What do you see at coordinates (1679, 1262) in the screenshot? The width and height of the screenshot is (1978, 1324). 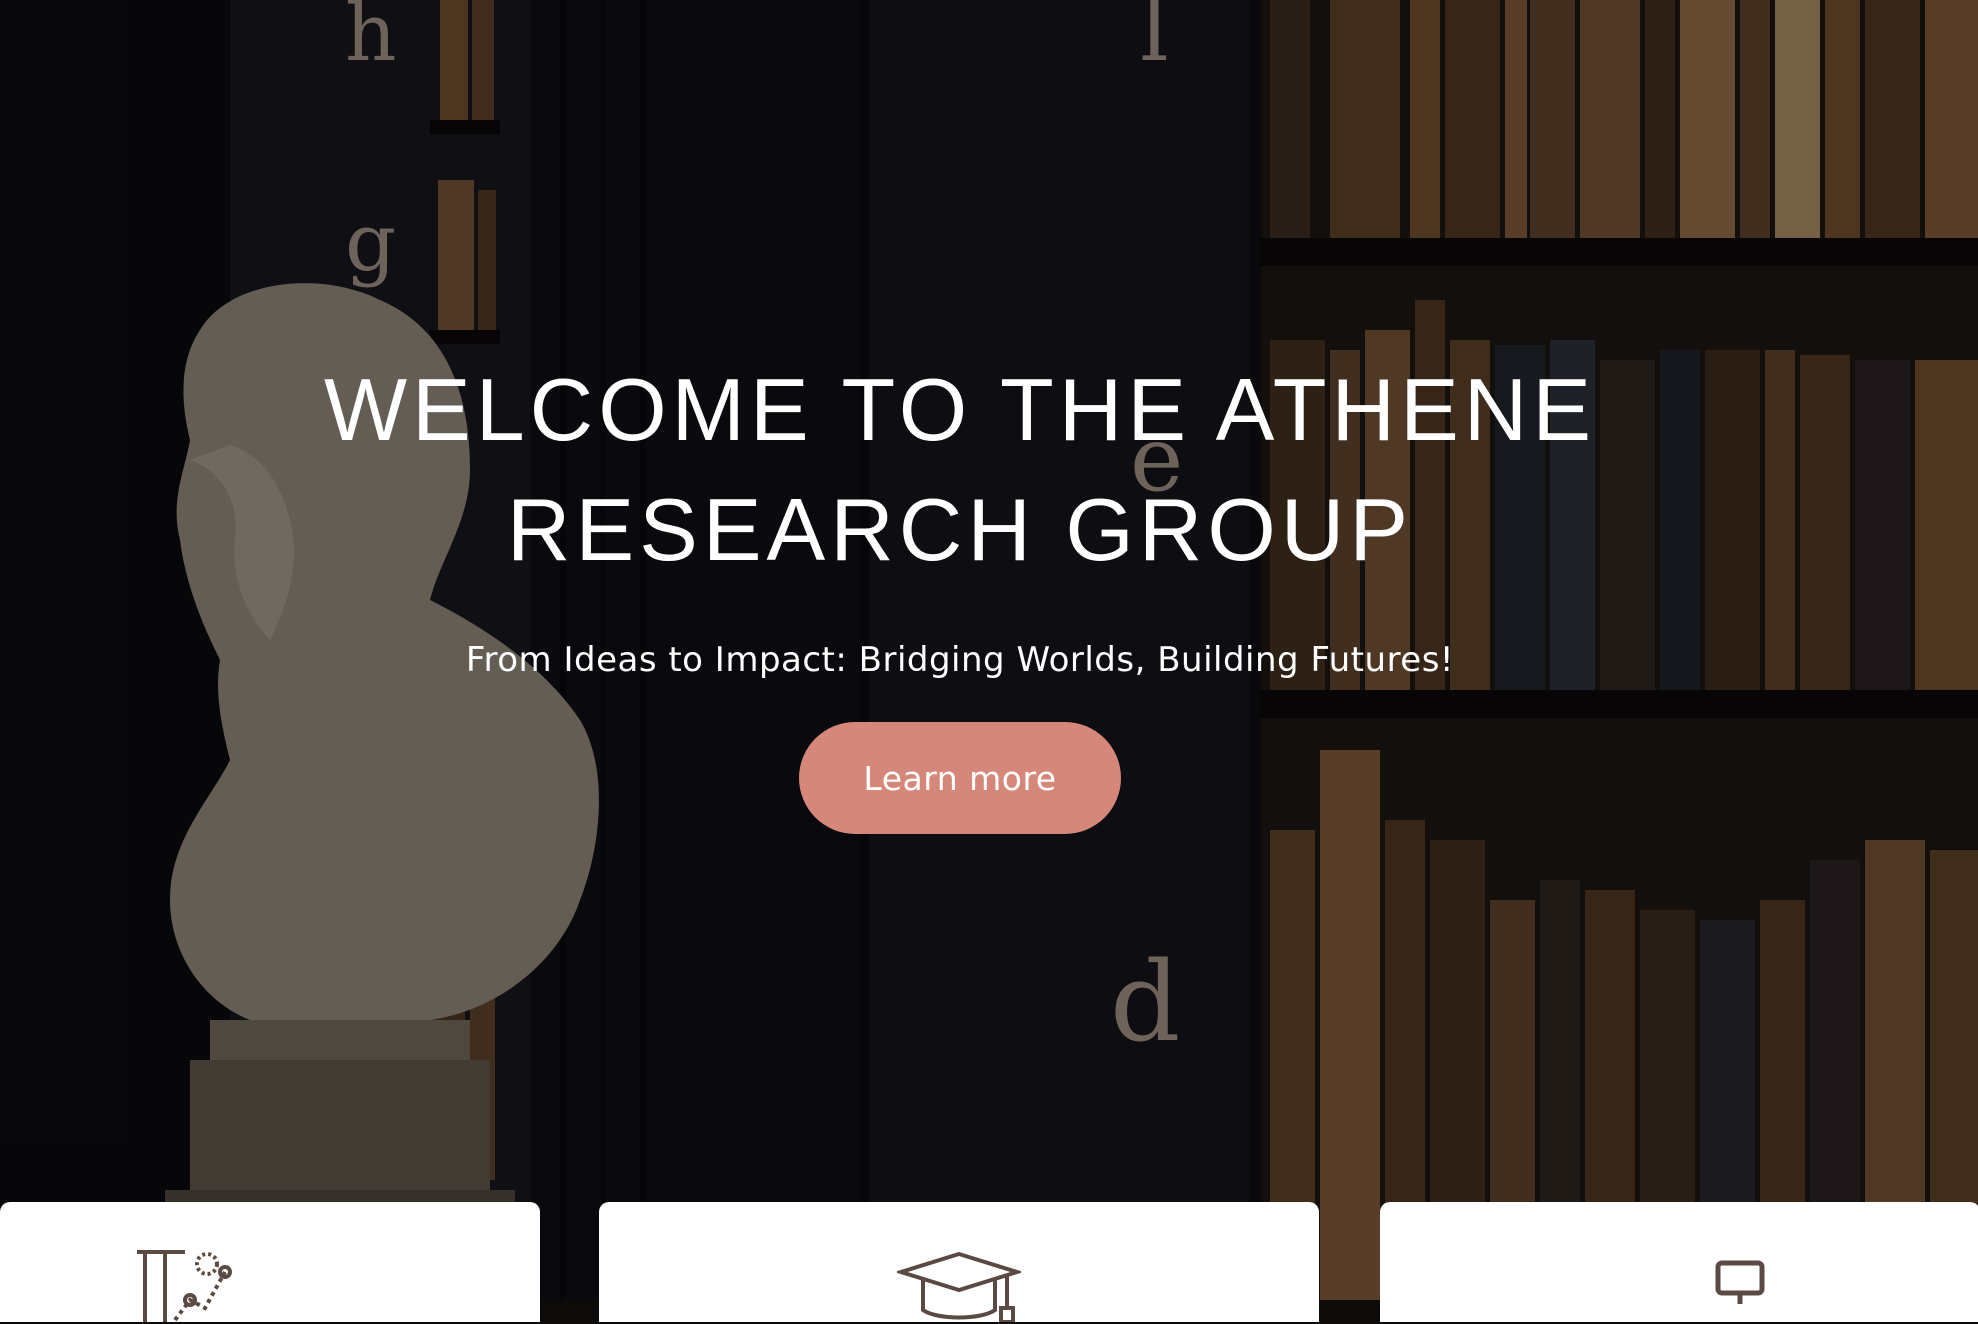 I see `feature-card-digital` at bounding box center [1679, 1262].